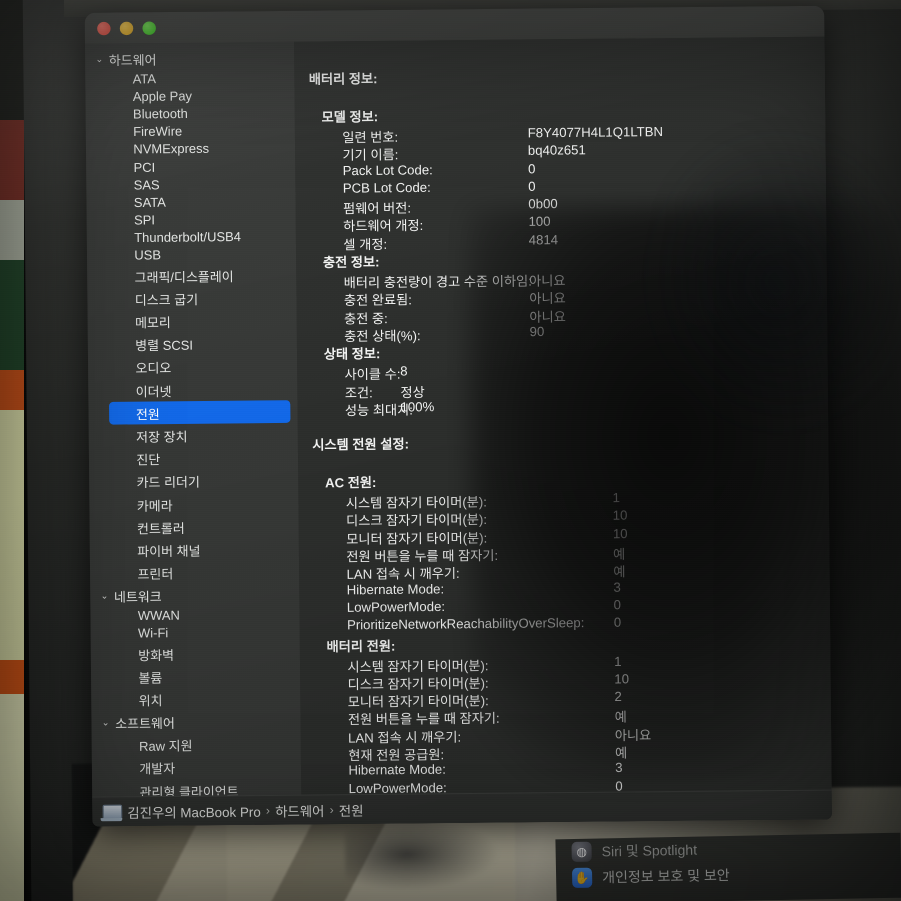 The image size is (901, 901). What do you see at coordinates (191, 238) in the screenshot?
I see `sidebar-item-Thunderbolt/USB4: Thunderbolt/USB4` at bounding box center [191, 238].